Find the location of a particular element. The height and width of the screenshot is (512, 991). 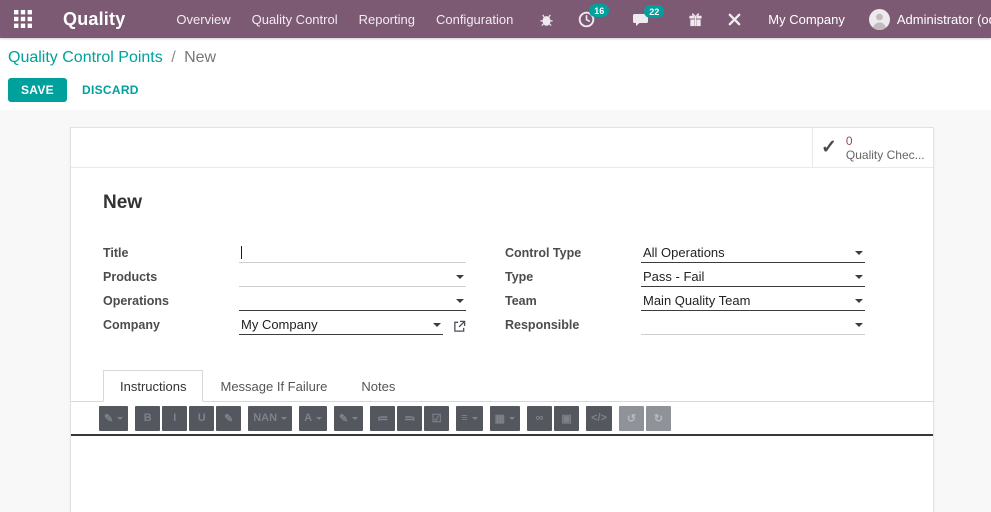

highlight-color-icon: ✎ is located at coordinates (344, 418).